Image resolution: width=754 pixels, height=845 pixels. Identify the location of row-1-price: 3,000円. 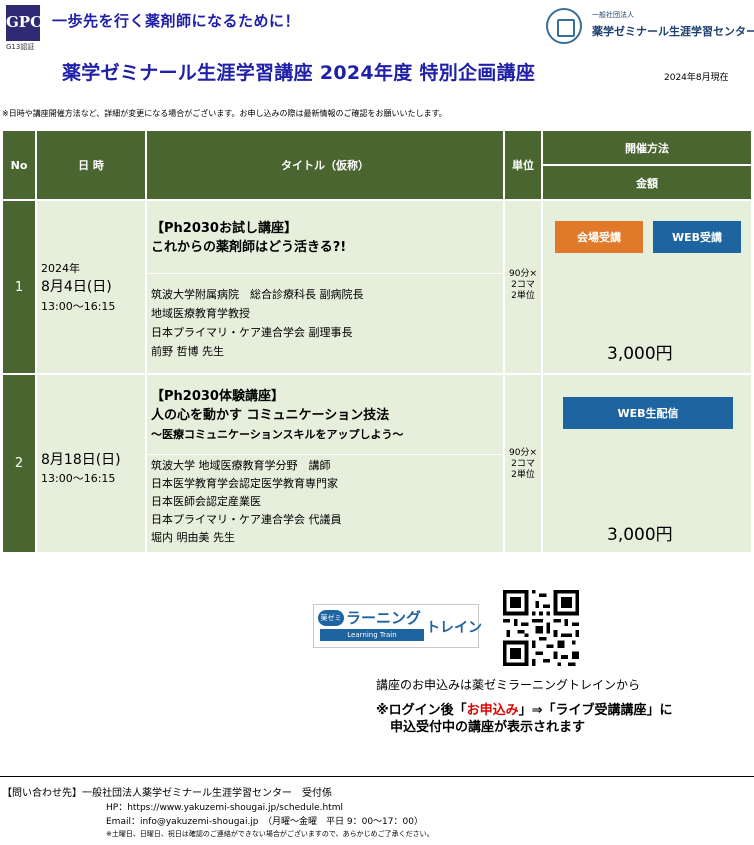
(640, 354).